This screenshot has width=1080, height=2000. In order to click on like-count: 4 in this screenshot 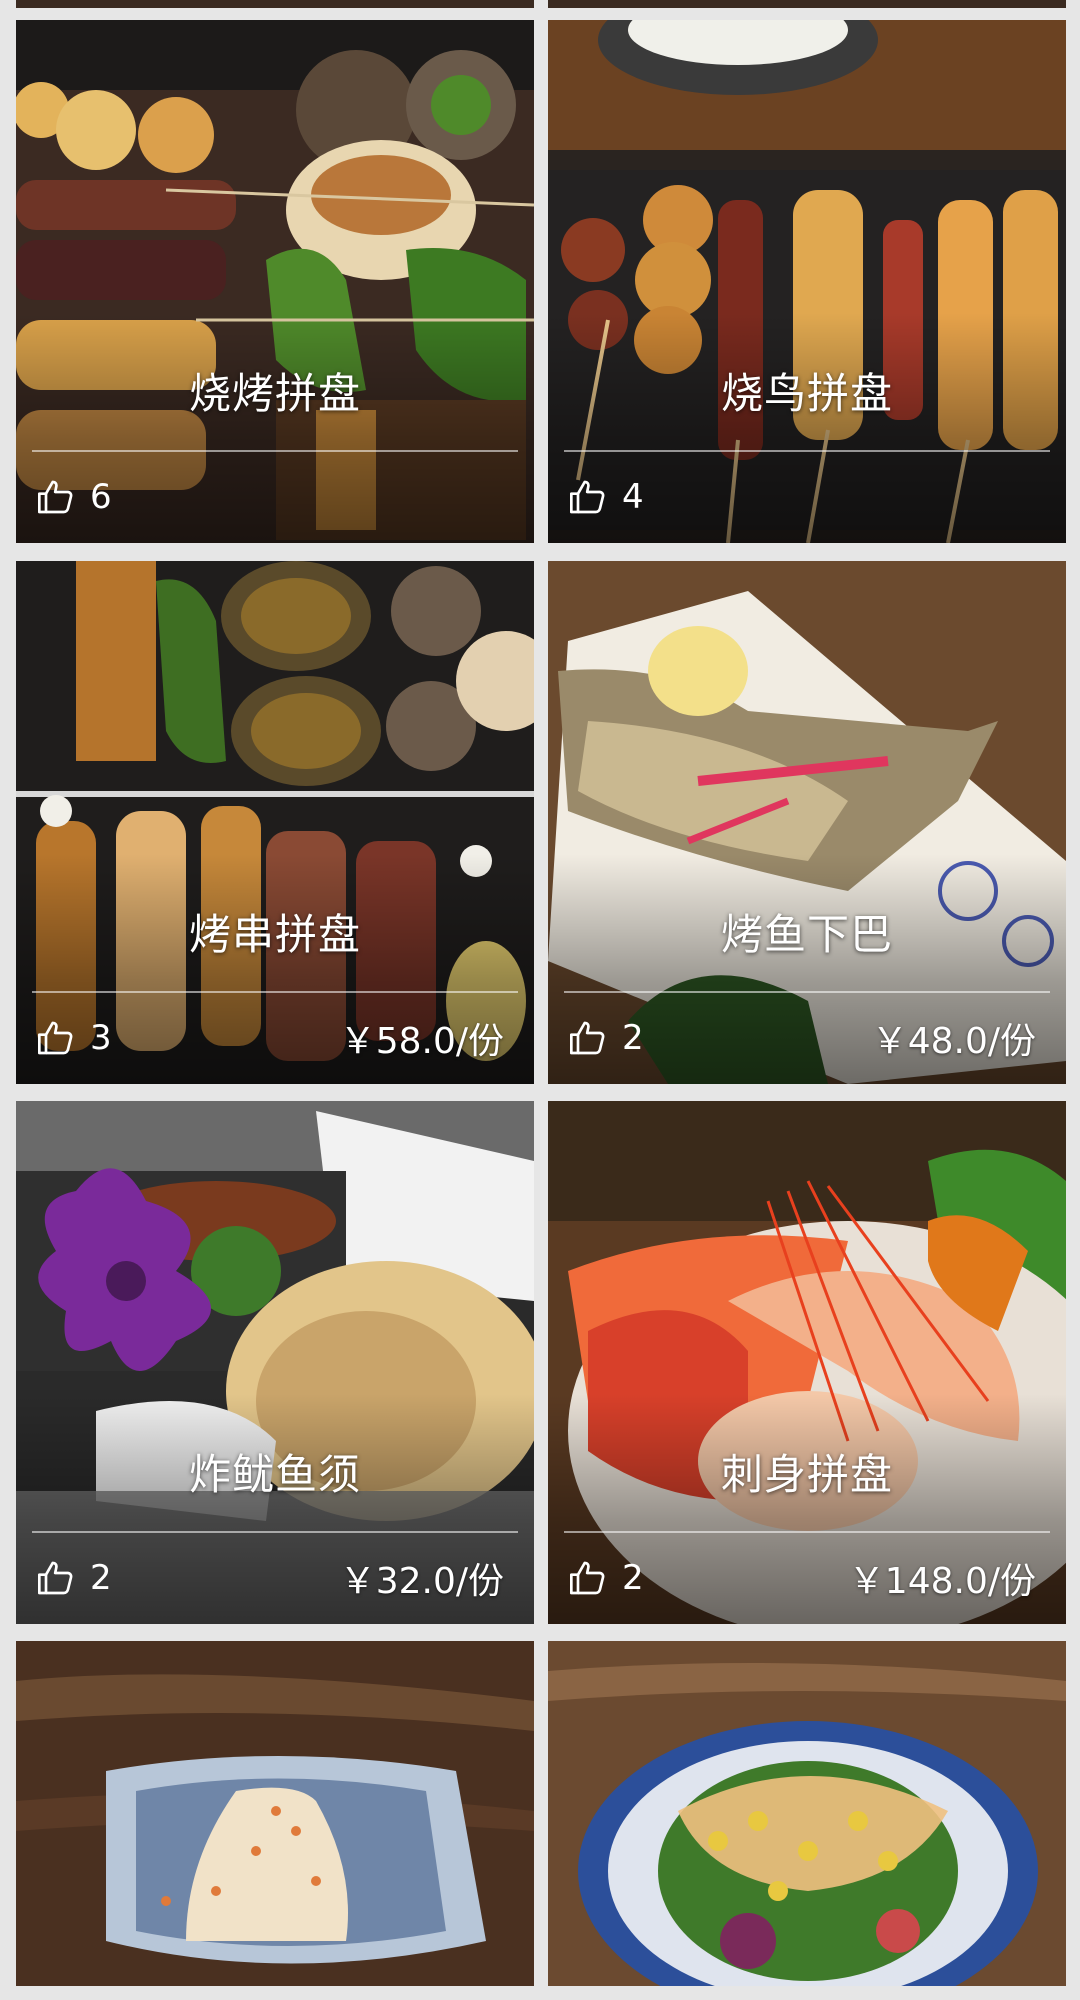, I will do `click(633, 497)`.